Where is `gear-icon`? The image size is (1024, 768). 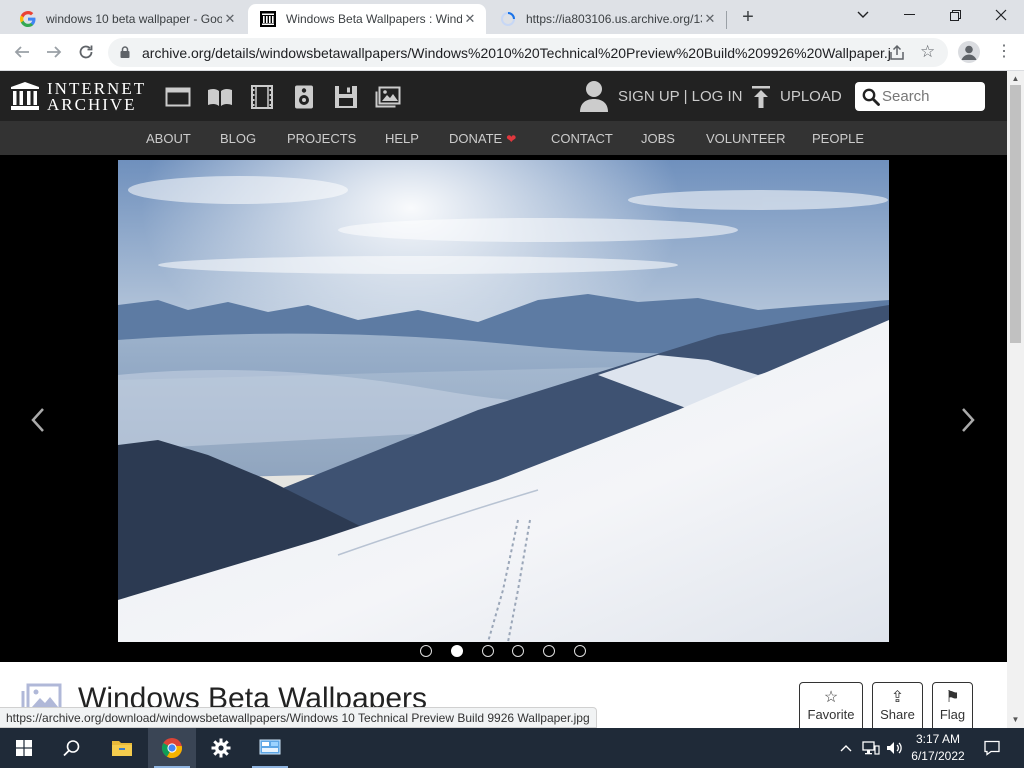
gear-icon is located at coordinates (221, 748).